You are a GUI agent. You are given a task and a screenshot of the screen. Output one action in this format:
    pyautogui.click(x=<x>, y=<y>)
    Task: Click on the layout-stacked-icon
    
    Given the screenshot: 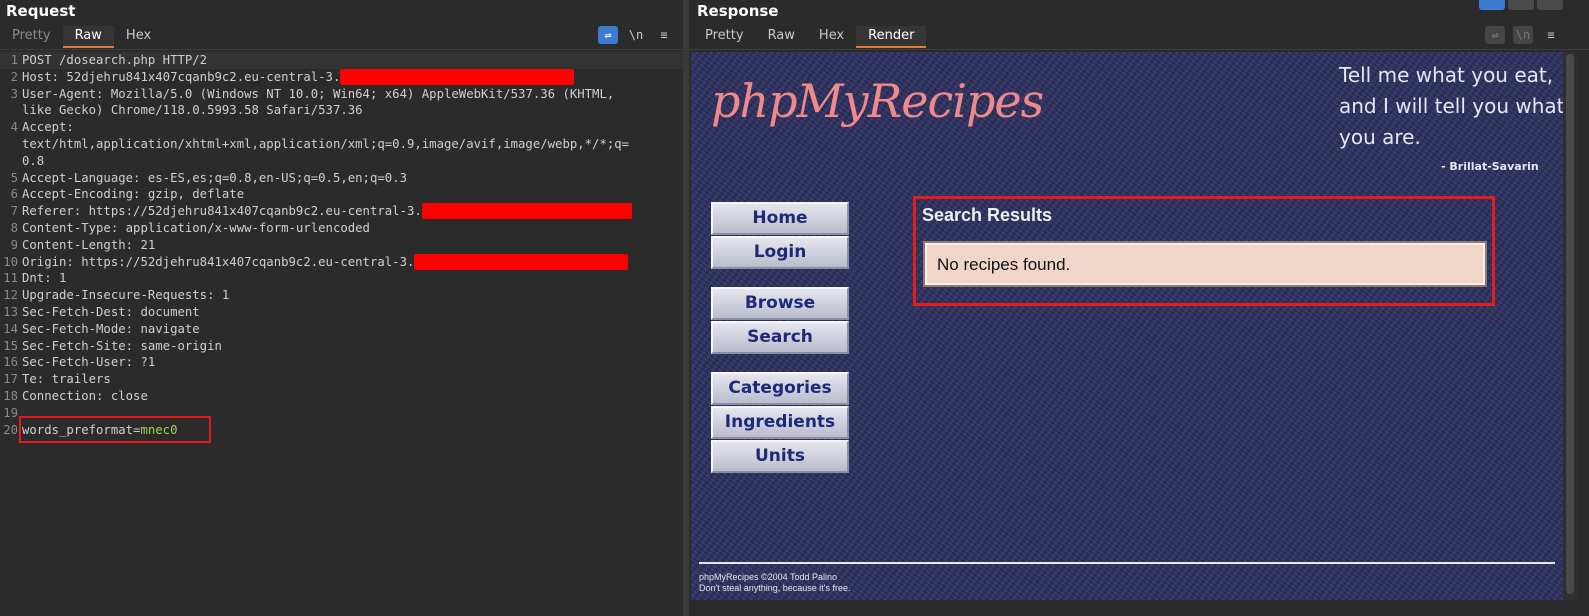 What is the action you would take?
    pyautogui.click(x=1521, y=5)
    